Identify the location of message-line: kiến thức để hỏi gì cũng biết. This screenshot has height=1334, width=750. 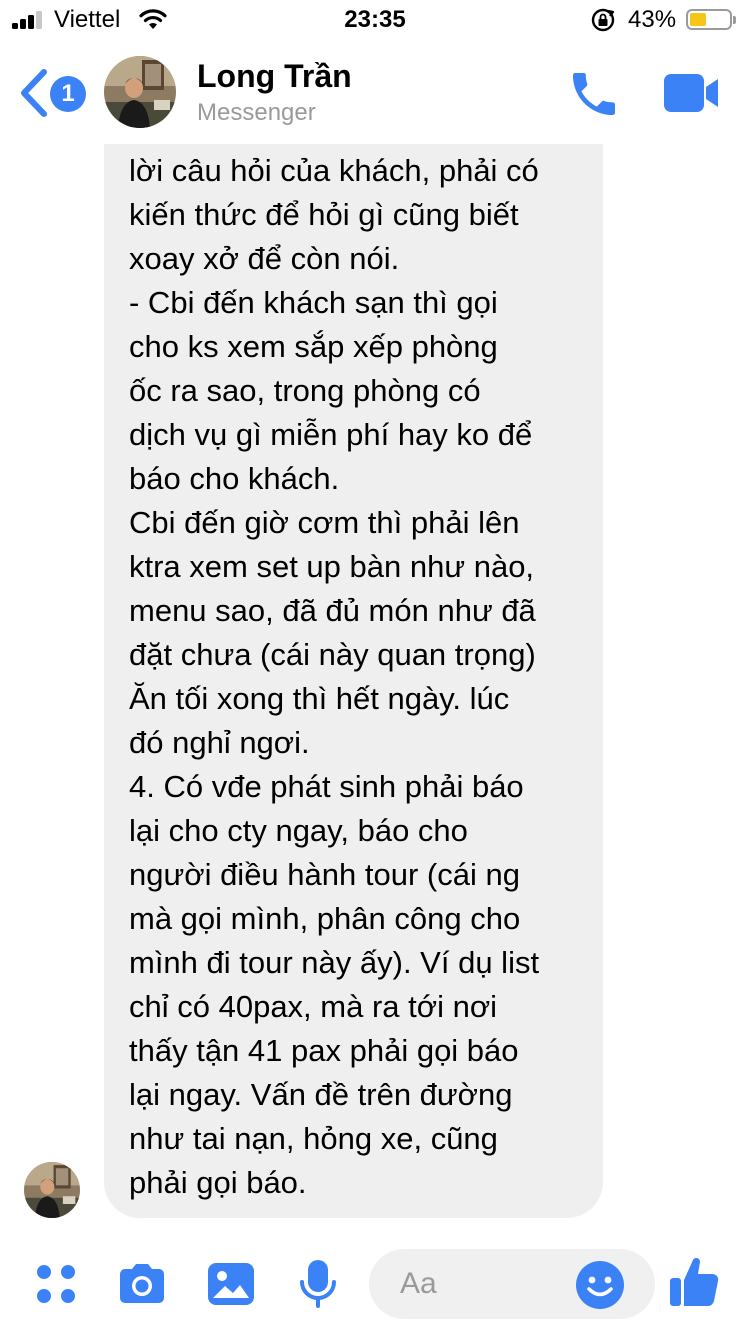
(324, 214).